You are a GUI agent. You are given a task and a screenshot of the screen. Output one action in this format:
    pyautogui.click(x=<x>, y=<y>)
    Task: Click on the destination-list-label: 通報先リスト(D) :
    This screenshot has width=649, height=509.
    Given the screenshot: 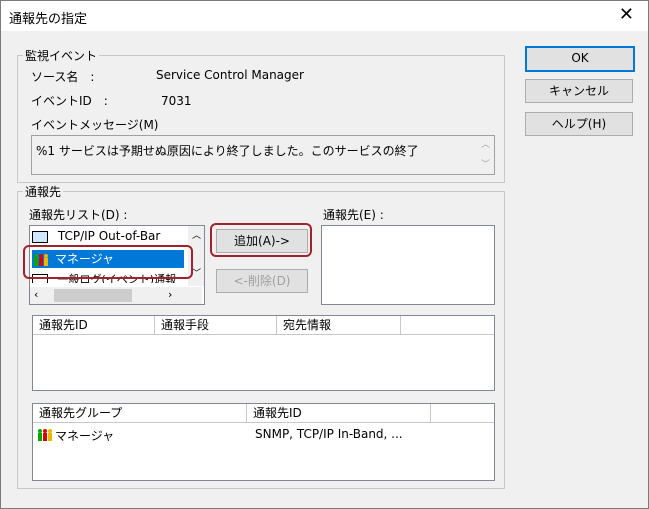 What is the action you would take?
    pyautogui.click(x=78, y=215)
    